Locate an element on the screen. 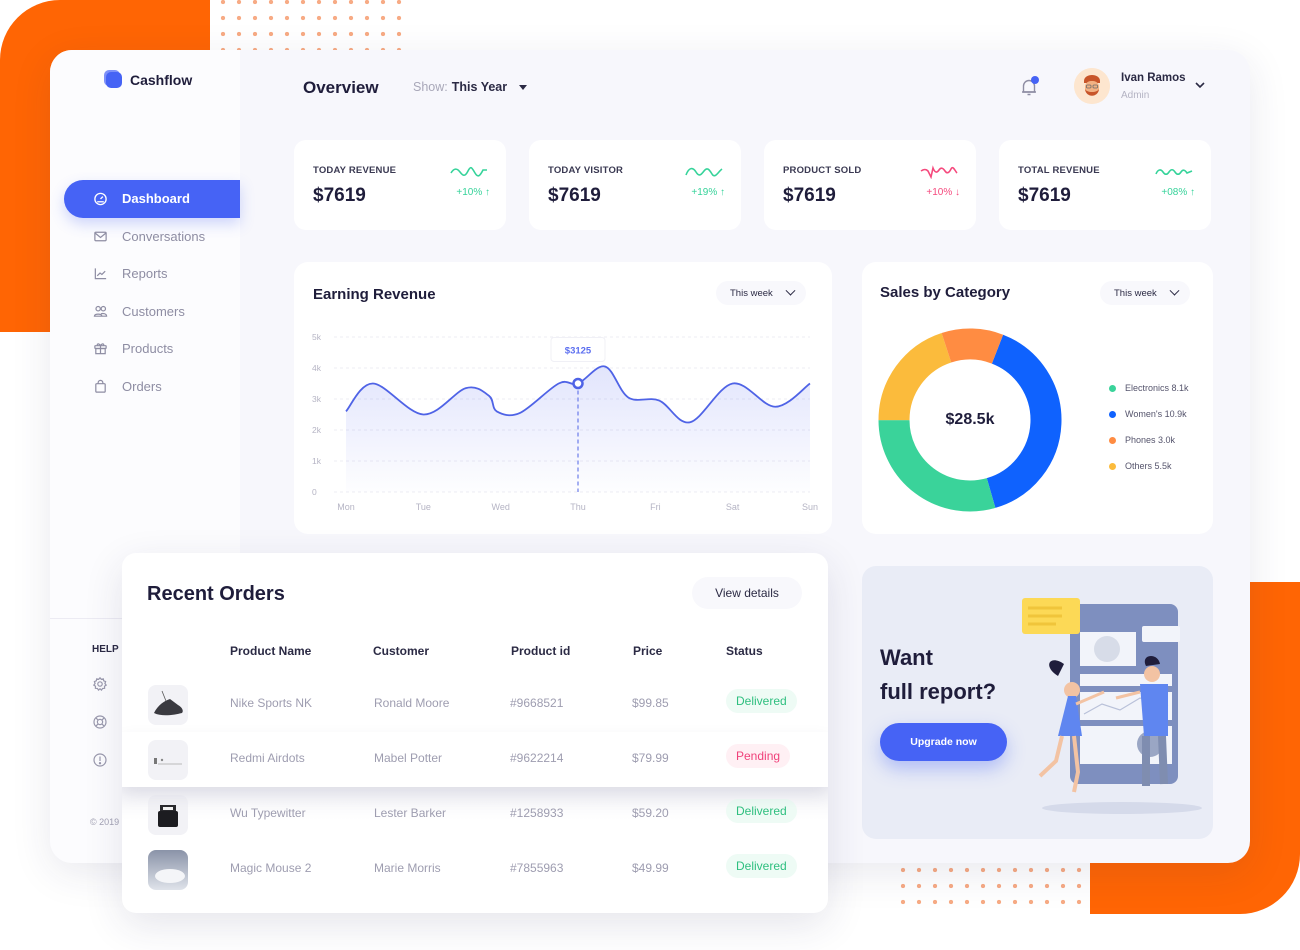  sidebar-item-products: Products is located at coordinates (152, 349).